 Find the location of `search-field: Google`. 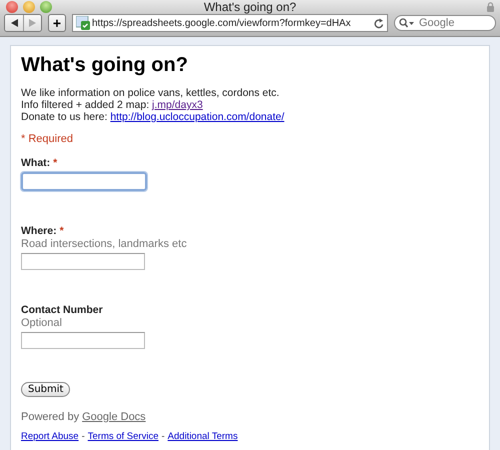

search-field: Google is located at coordinates (445, 23).